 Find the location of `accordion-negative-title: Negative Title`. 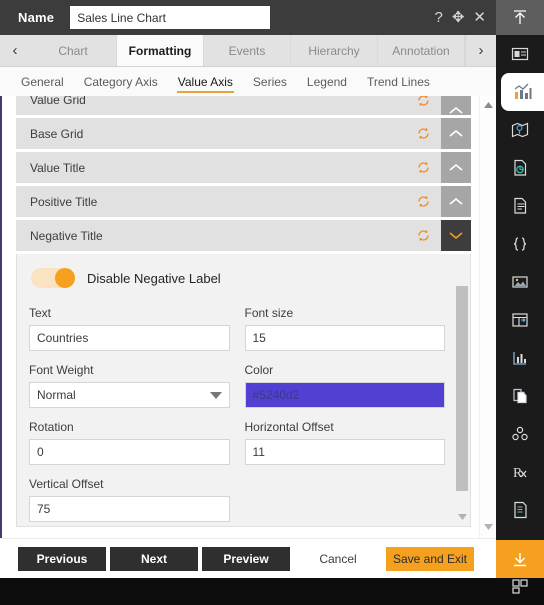

accordion-negative-title: Negative Title is located at coordinates (243, 235).